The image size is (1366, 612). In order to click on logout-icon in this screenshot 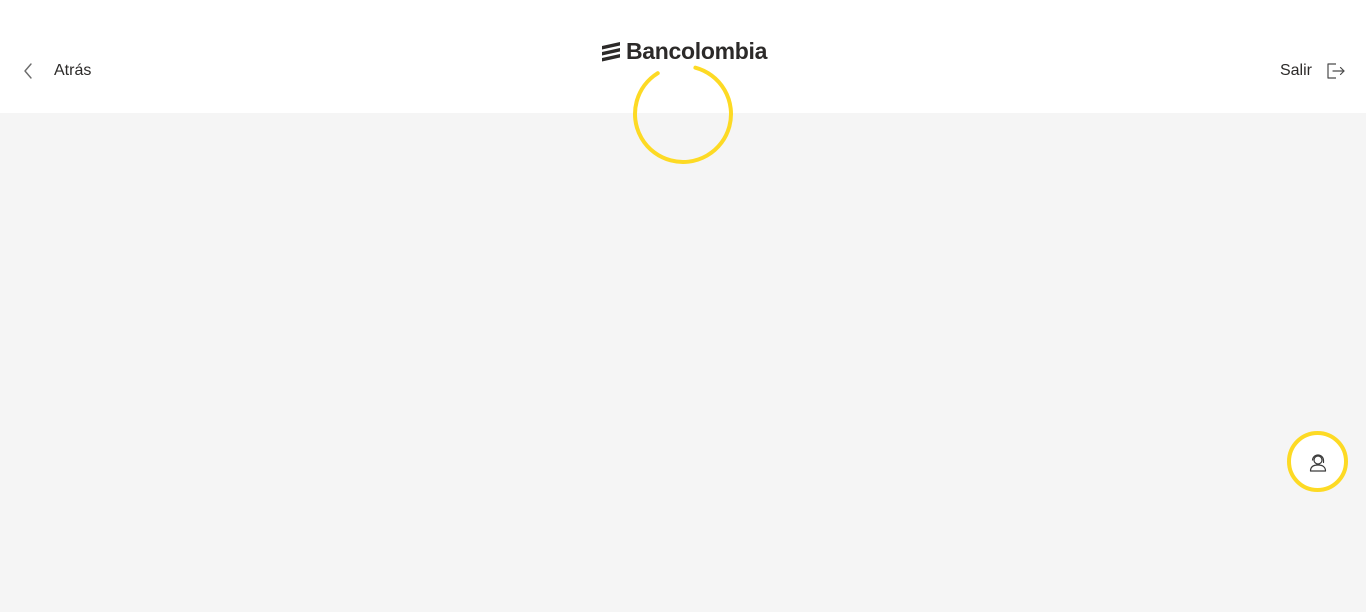, I will do `click(1336, 71)`.